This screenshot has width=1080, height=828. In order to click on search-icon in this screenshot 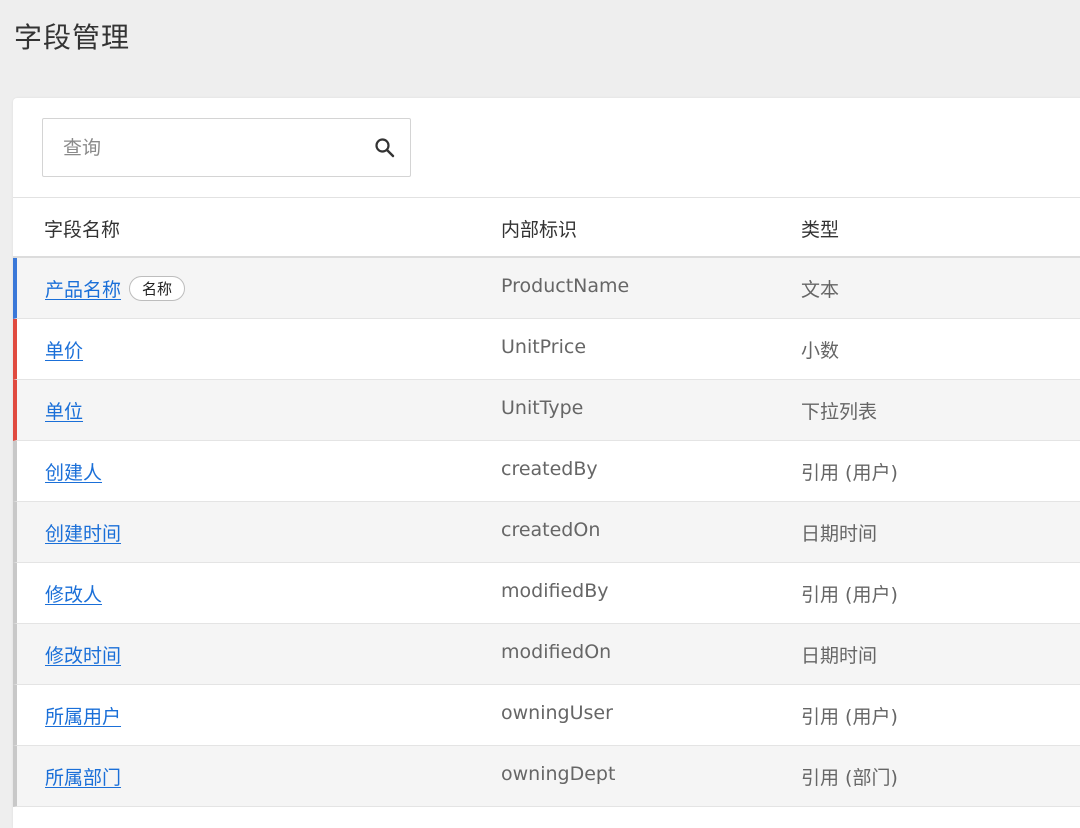, I will do `click(385, 148)`.